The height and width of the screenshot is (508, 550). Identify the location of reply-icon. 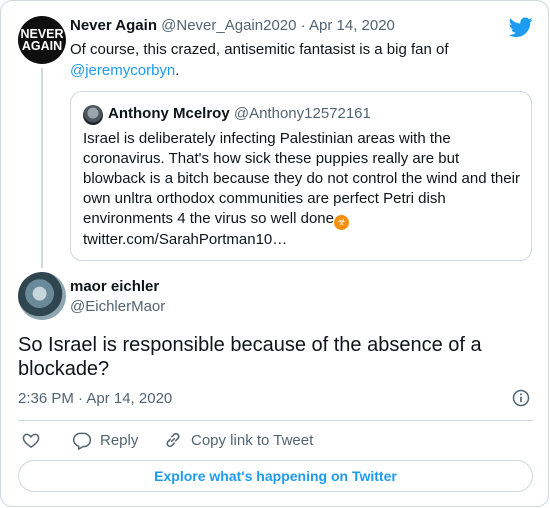
(82, 441).